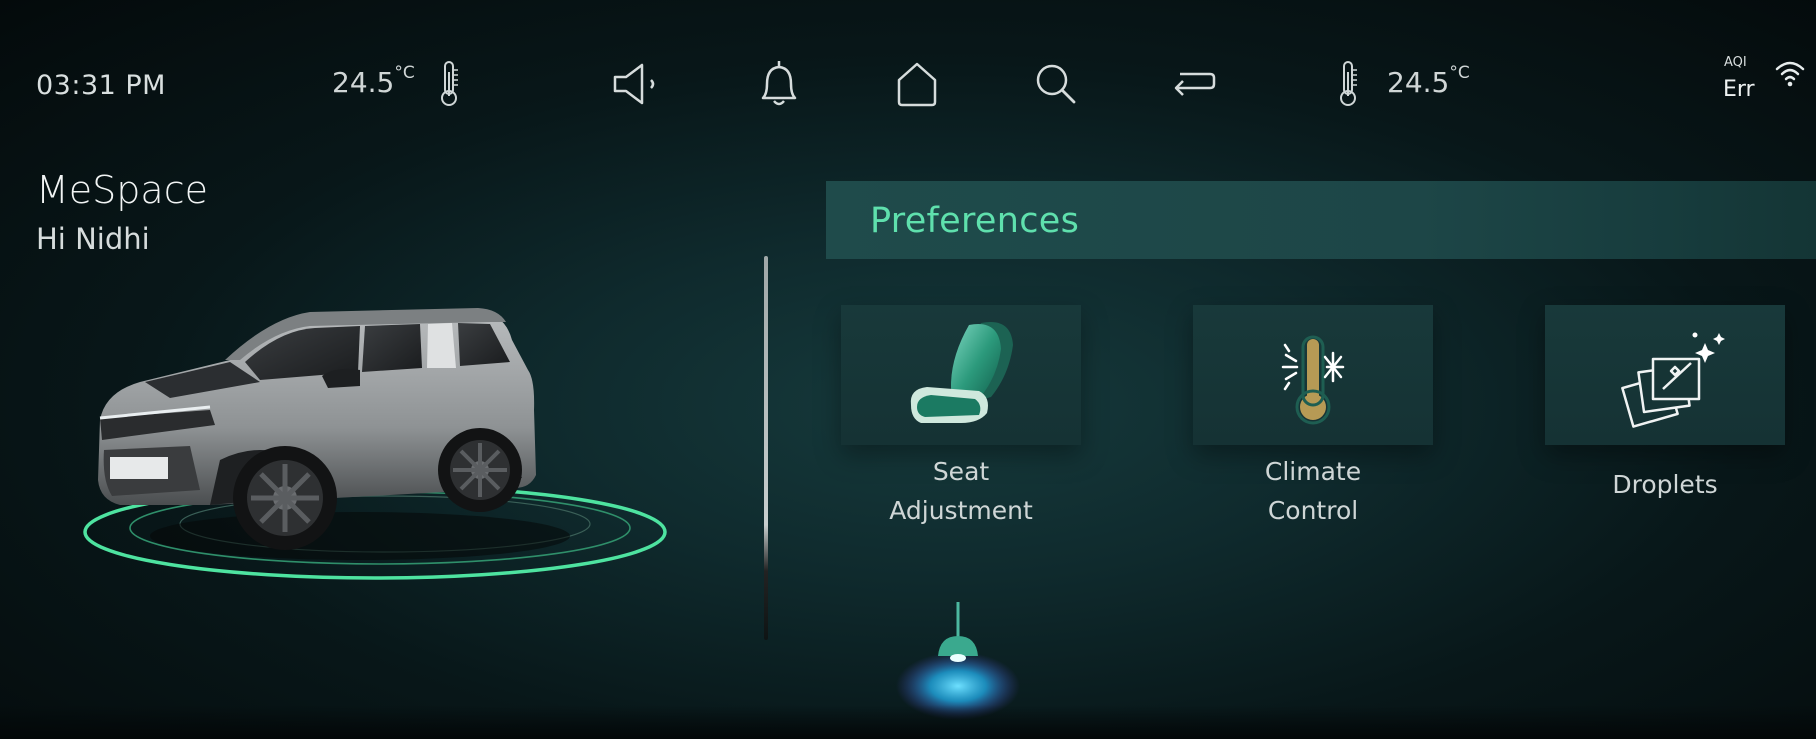 Image resolution: width=1816 pixels, height=739 pixels. Describe the element at coordinates (1313, 491) in the screenshot. I see `climate-control-label: Climate Control` at that location.